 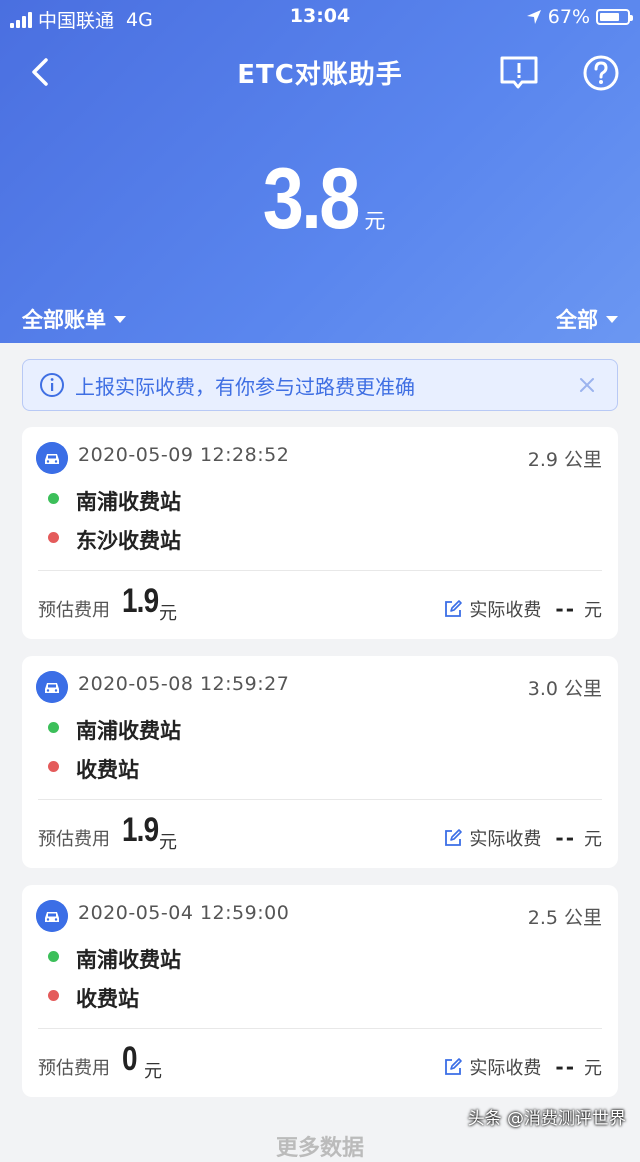 I want to click on notice-banner: 上报实际收费，有你参与过路费更准确, so click(x=320, y=385).